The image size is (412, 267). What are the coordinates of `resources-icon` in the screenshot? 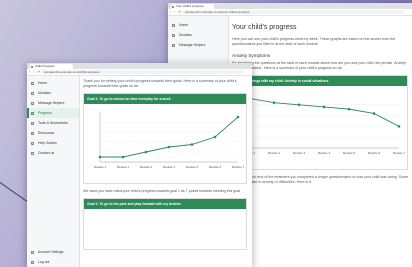 It's located at (32, 133).